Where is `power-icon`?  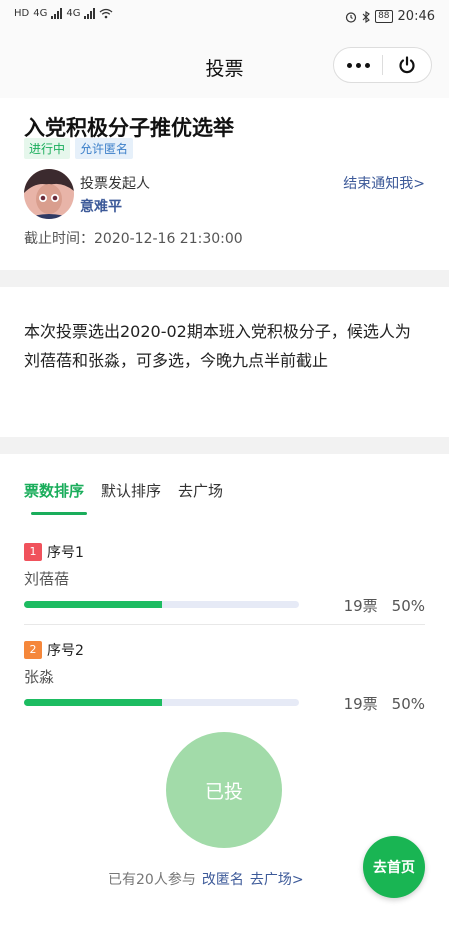
power-icon is located at coordinates (407, 65).